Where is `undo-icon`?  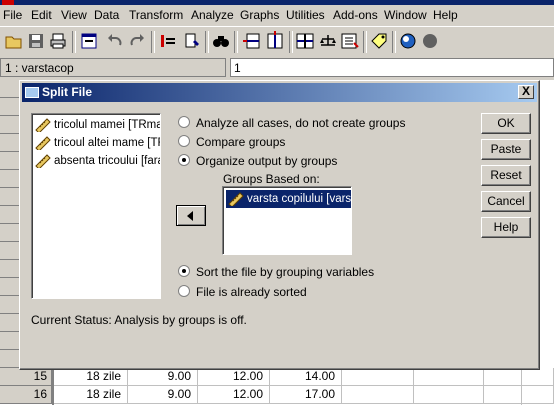
undo-icon is located at coordinates (115, 41).